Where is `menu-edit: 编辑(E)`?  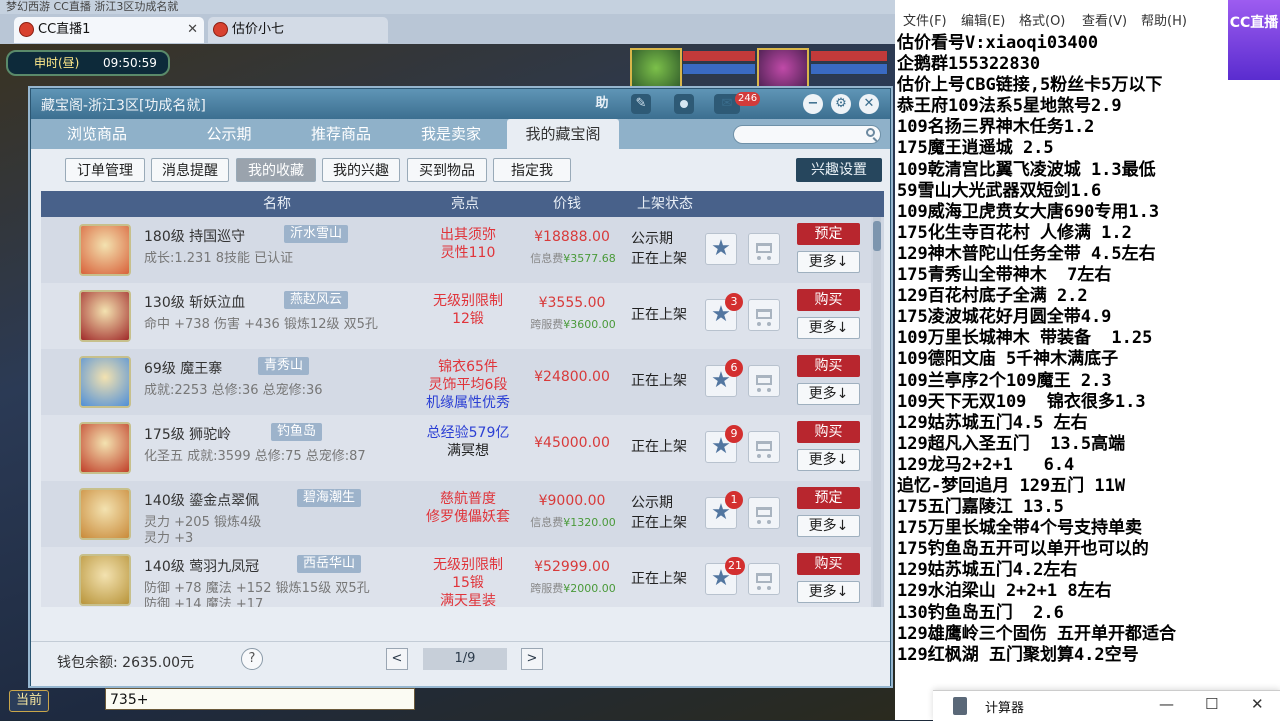 menu-edit: 编辑(E) is located at coordinates (983, 19).